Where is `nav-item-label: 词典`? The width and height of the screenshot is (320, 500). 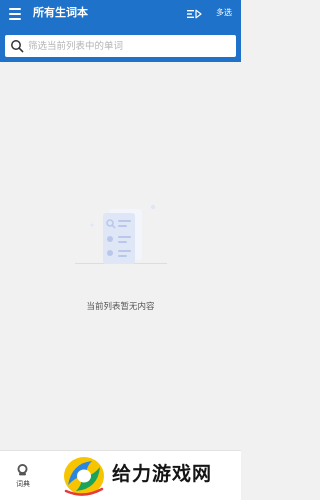 nav-item-label: 词典 is located at coordinates (23, 484).